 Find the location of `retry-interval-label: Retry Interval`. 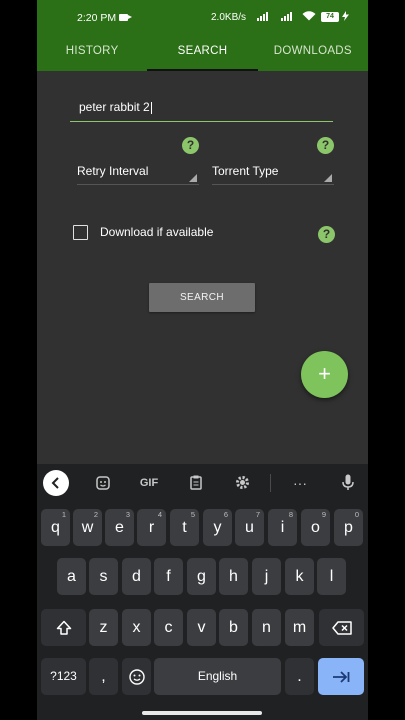

retry-interval-label: Retry Interval is located at coordinates (113, 171).